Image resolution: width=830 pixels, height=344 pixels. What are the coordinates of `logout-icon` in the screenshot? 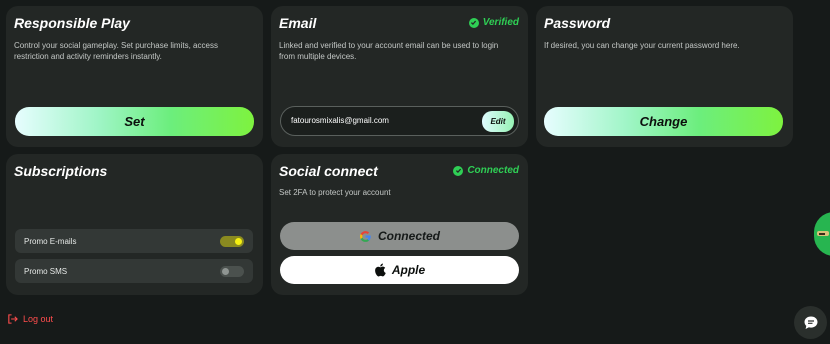 It's located at (12, 319).